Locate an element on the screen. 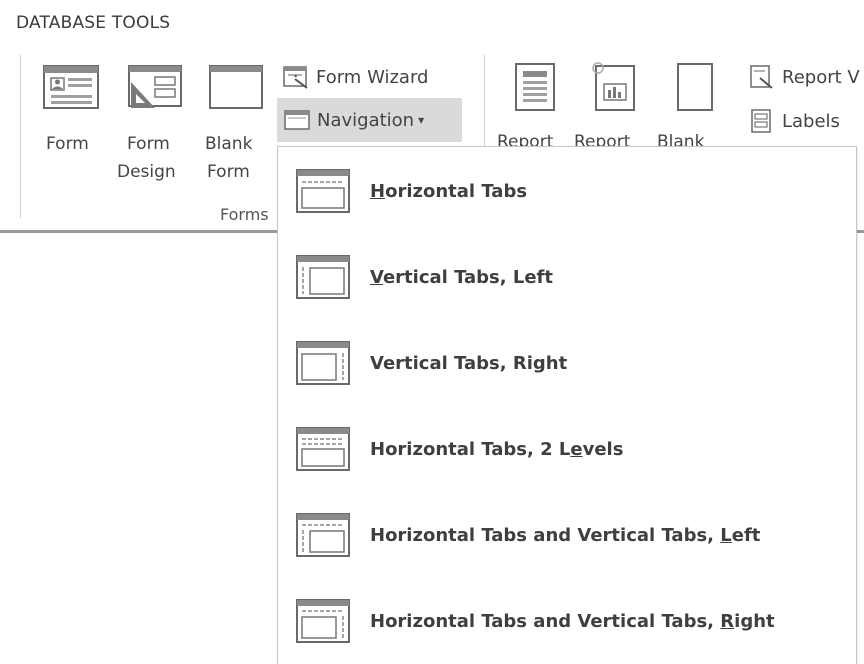 This screenshot has height=664, width=864. form-icon is located at coordinates (71, 87).